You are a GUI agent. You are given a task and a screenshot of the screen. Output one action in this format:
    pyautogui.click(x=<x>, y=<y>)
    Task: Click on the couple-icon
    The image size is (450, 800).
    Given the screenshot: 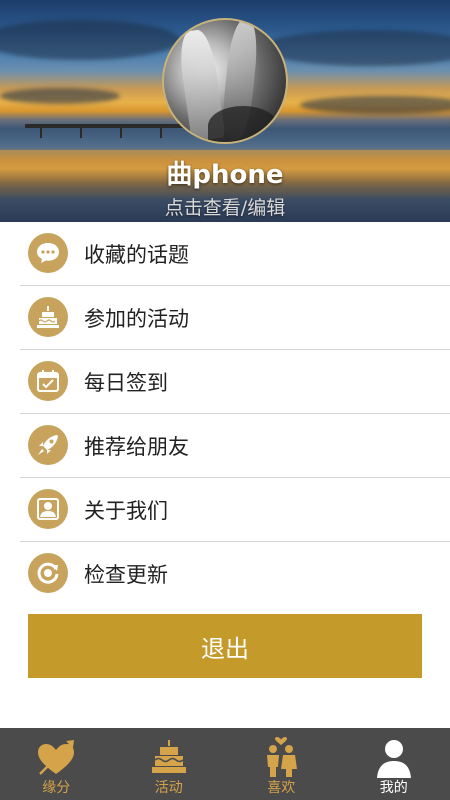 What is the action you would take?
    pyautogui.click(x=281, y=758)
    